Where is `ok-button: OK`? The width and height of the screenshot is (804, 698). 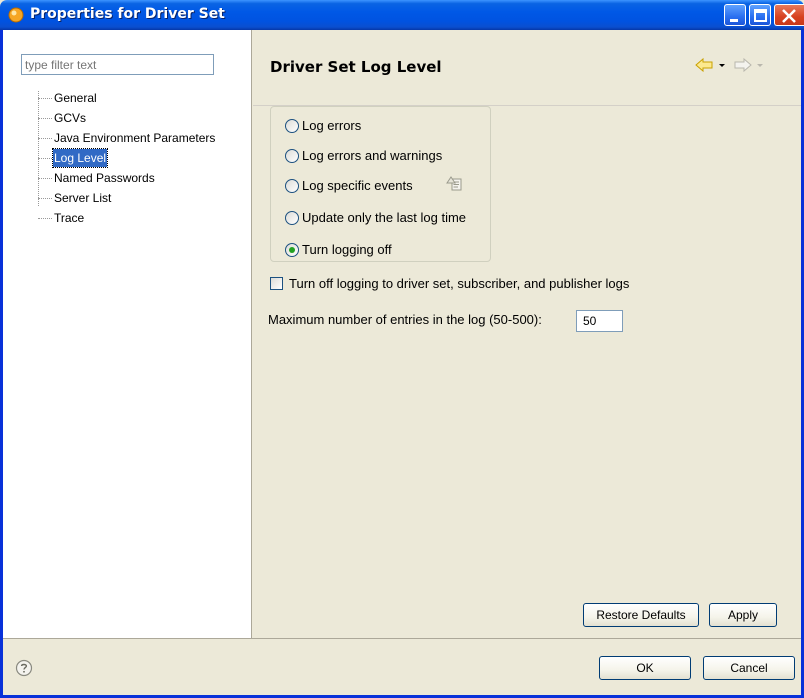
ok-button: OK is located at coordinates (645, 668).